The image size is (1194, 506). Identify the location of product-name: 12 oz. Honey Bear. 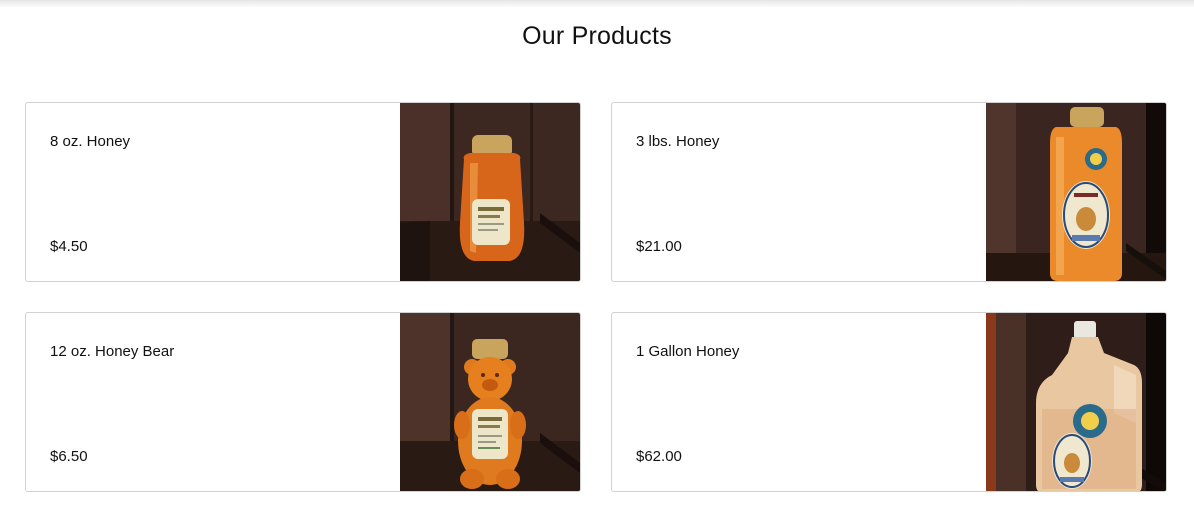
(112, 351).